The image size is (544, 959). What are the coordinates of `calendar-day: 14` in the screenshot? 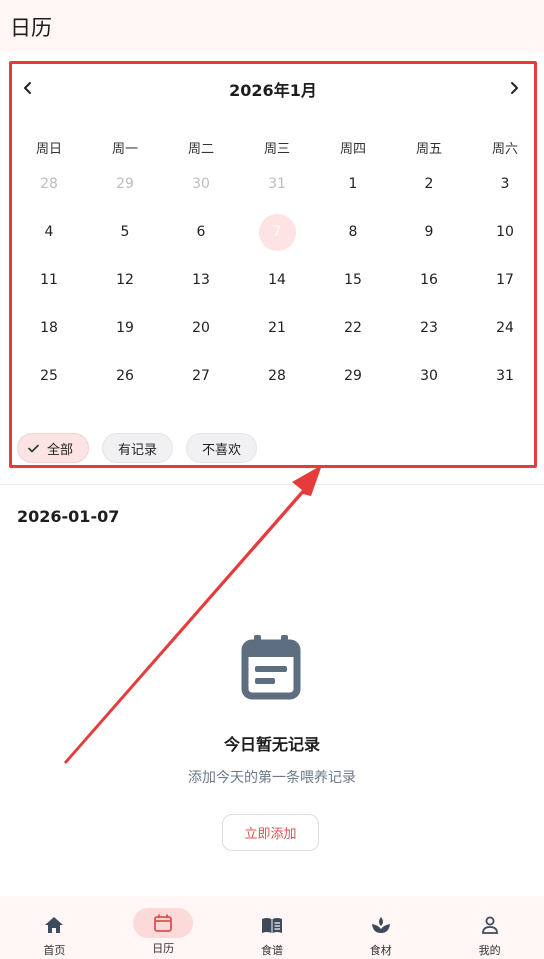 It's located at (277, 280).